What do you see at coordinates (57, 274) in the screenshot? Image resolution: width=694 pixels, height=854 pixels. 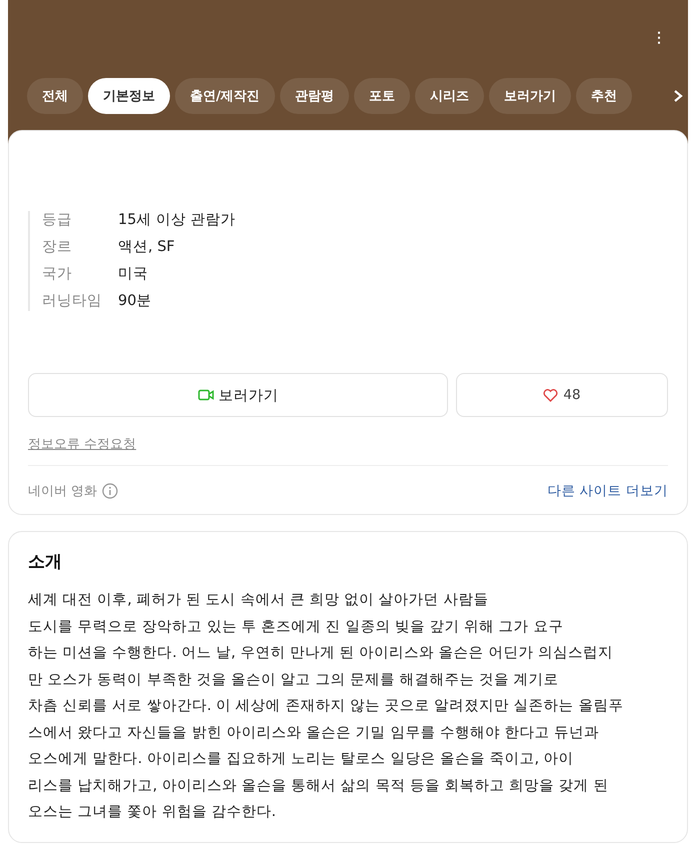 I see `info-label: 국가` at bounding box center [57, 274].